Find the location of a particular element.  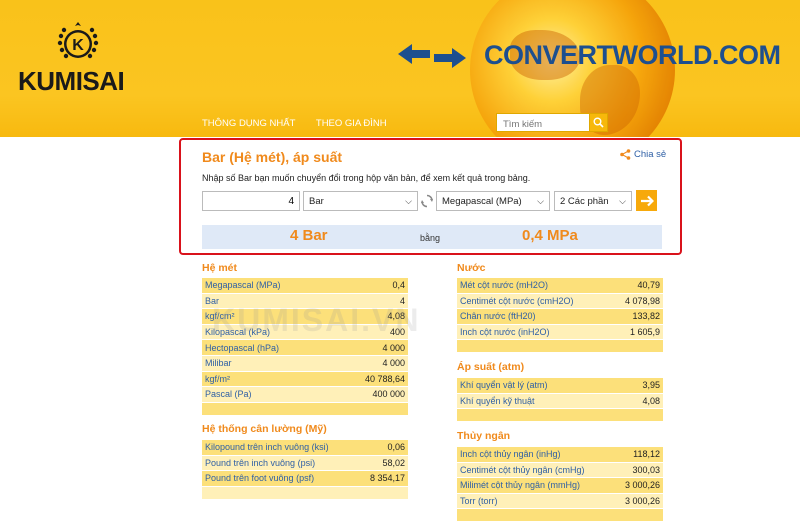

unit-name-link: Hectopascal (hPa) is located at coordinates (242, 348).